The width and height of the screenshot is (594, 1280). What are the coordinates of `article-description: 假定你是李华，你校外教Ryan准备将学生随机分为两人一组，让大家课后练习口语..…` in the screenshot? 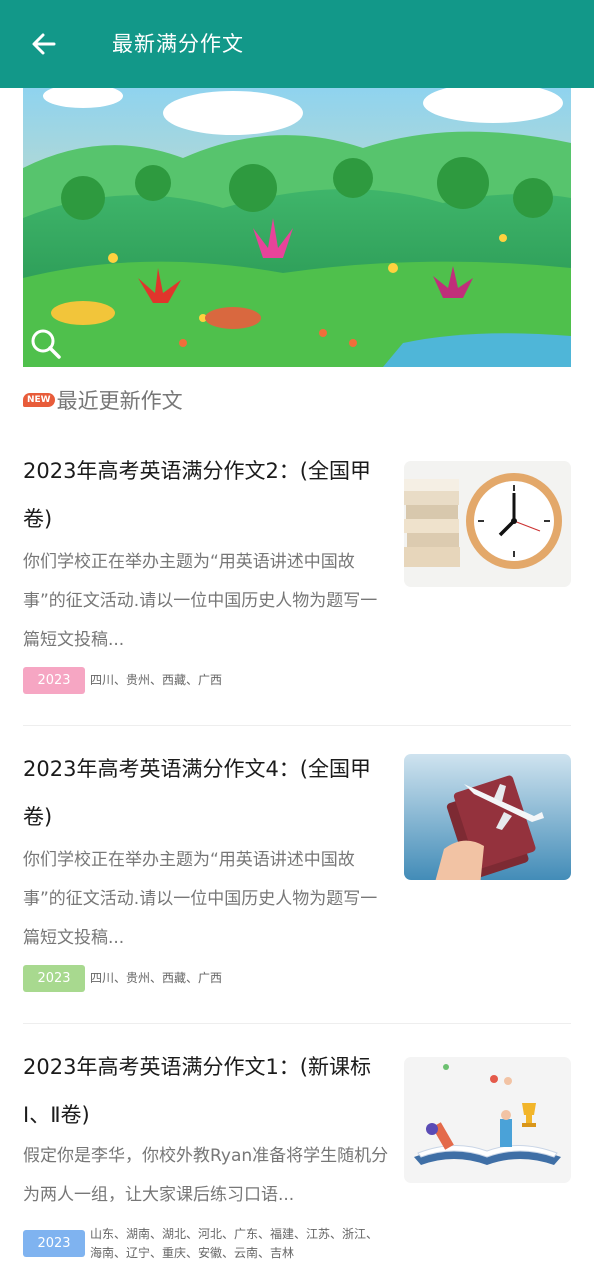 It's located at (206, 1175).